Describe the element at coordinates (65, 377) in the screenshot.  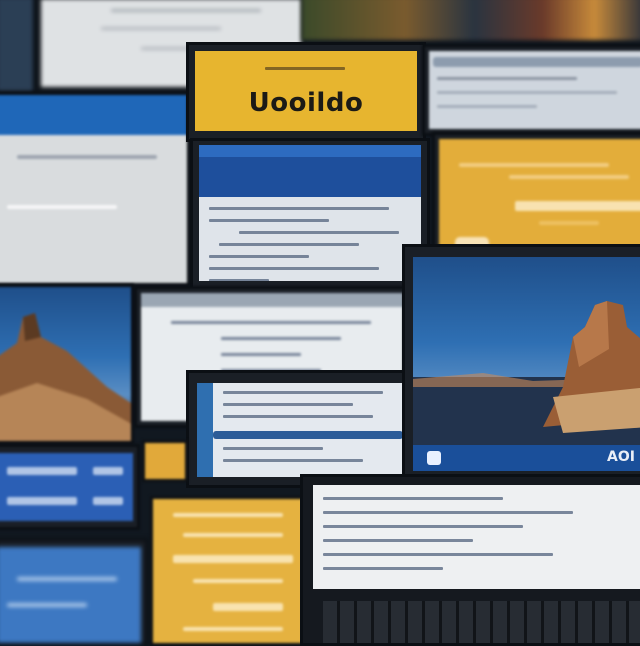
I see `mesa-rock-left` at that location.